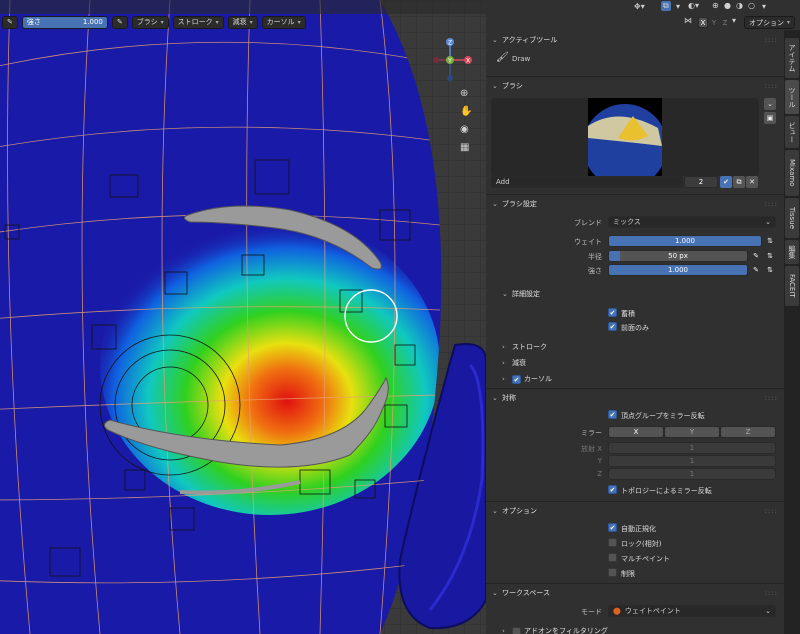  What do you see at coordinates (792, 97) in the screenshot?
I see `tab-tool: ツール` at bounding box center [792, 97].